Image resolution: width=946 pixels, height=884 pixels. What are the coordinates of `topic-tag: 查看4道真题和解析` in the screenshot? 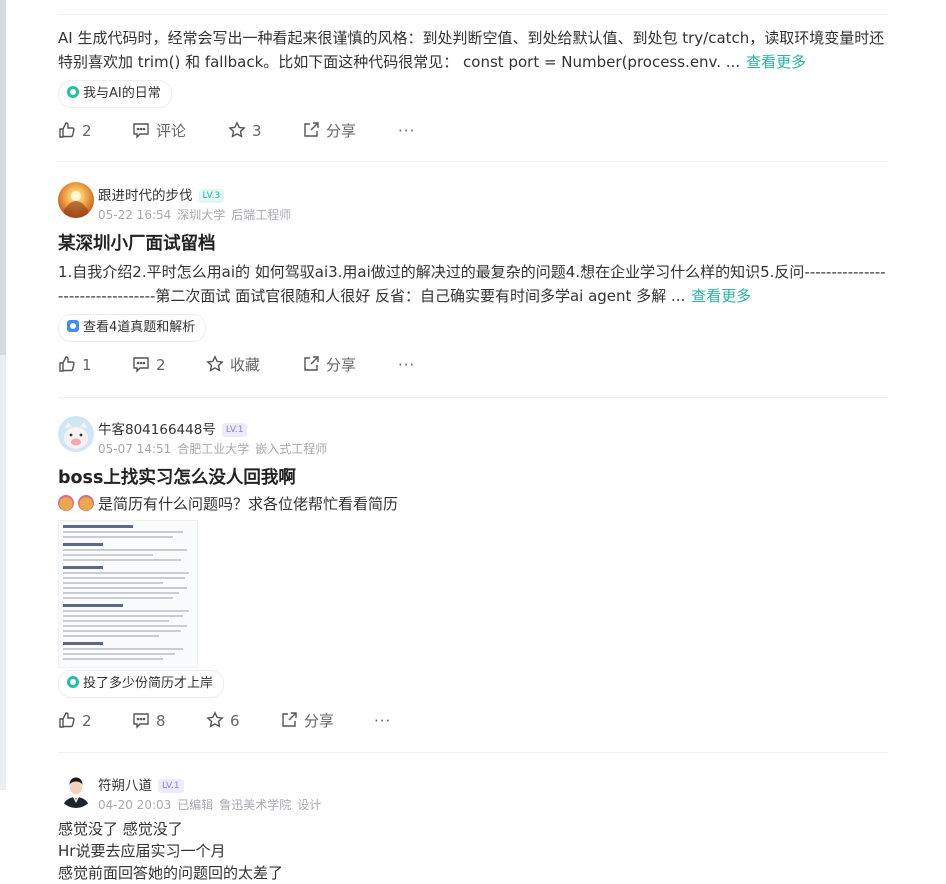 It's located at (132, 328).